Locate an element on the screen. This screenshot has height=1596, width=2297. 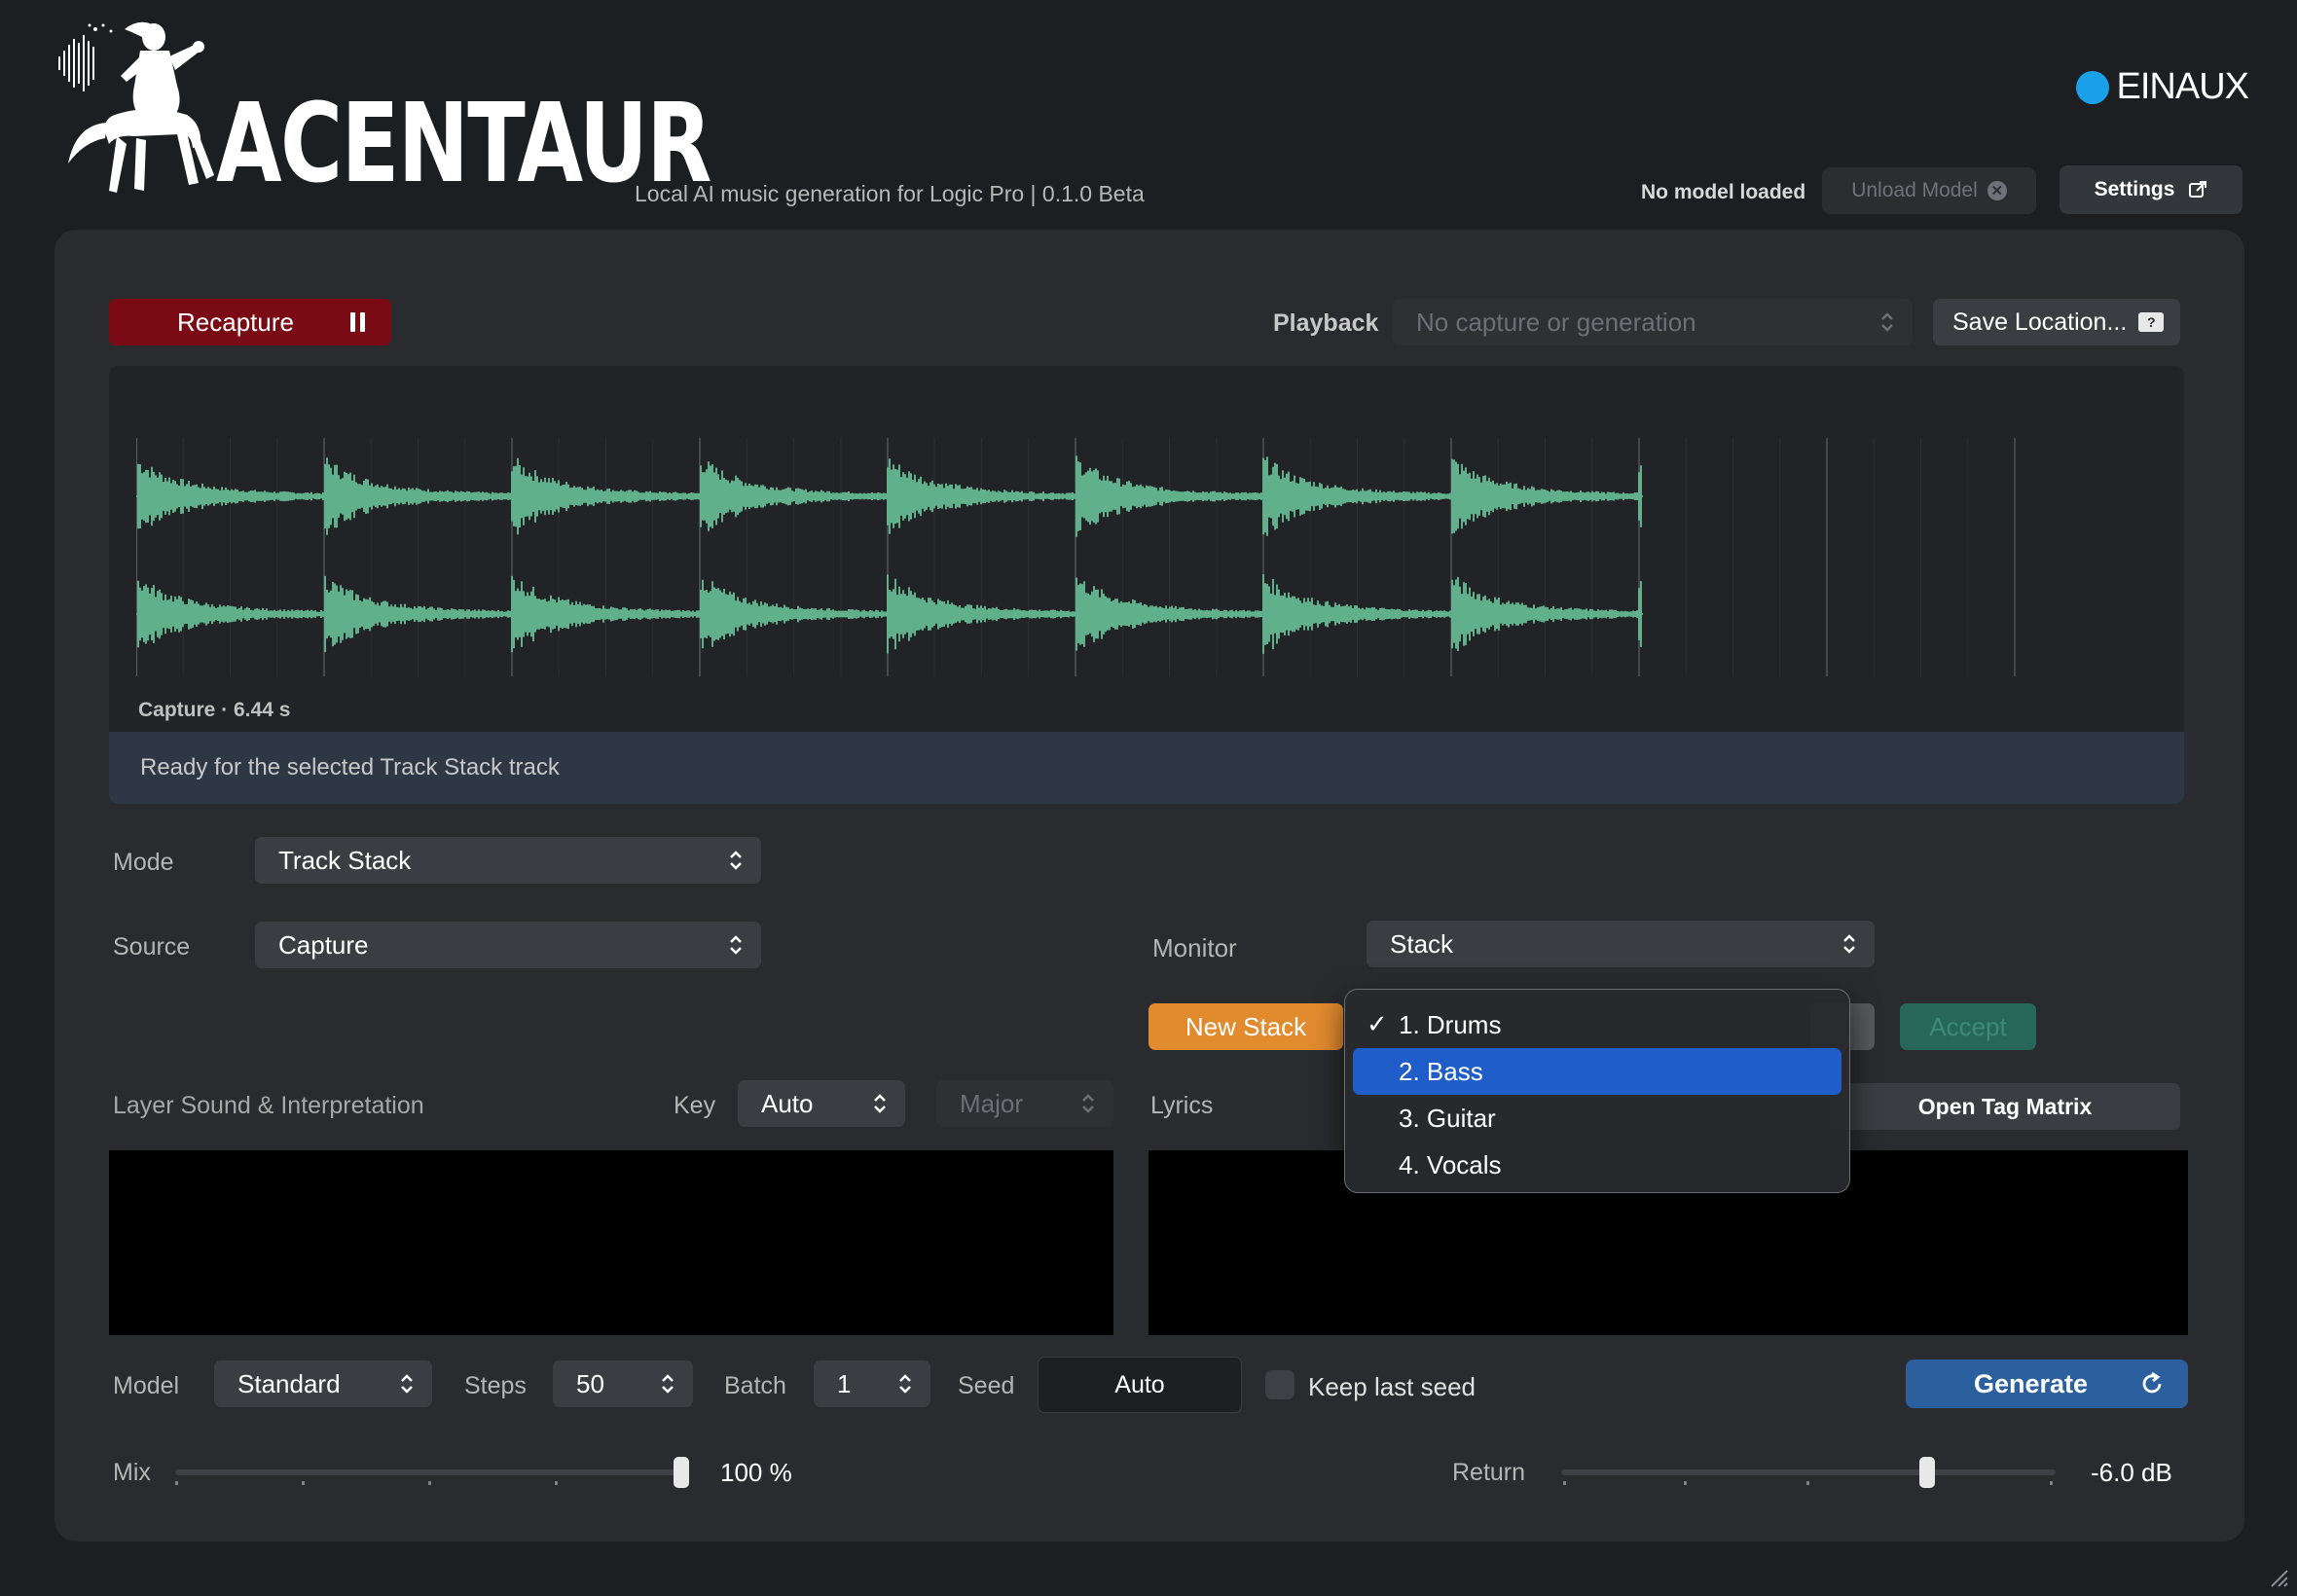
close-circle-icon: ✕ is located at coordinates (1997, 190).